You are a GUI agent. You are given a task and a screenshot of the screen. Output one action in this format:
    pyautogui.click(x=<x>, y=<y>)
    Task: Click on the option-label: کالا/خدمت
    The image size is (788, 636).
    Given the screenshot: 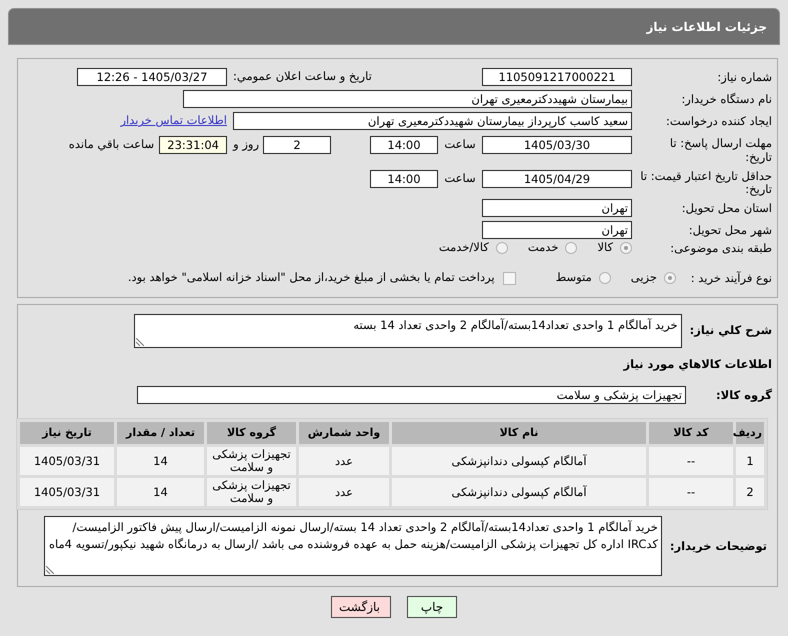 What is the action you would take?
    pyautogui.click(x=463, y=247)
    